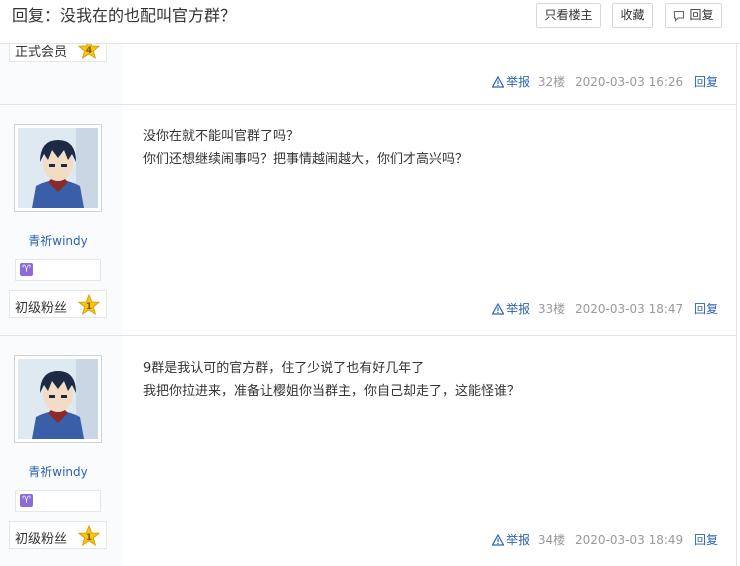 The width and height of the screenshot is (740, 566). I want to click on post-text-line: 我把你拉进来，准备让樱姐你当群主，你自己却走了，这能怪谁？, so click(332, 391).